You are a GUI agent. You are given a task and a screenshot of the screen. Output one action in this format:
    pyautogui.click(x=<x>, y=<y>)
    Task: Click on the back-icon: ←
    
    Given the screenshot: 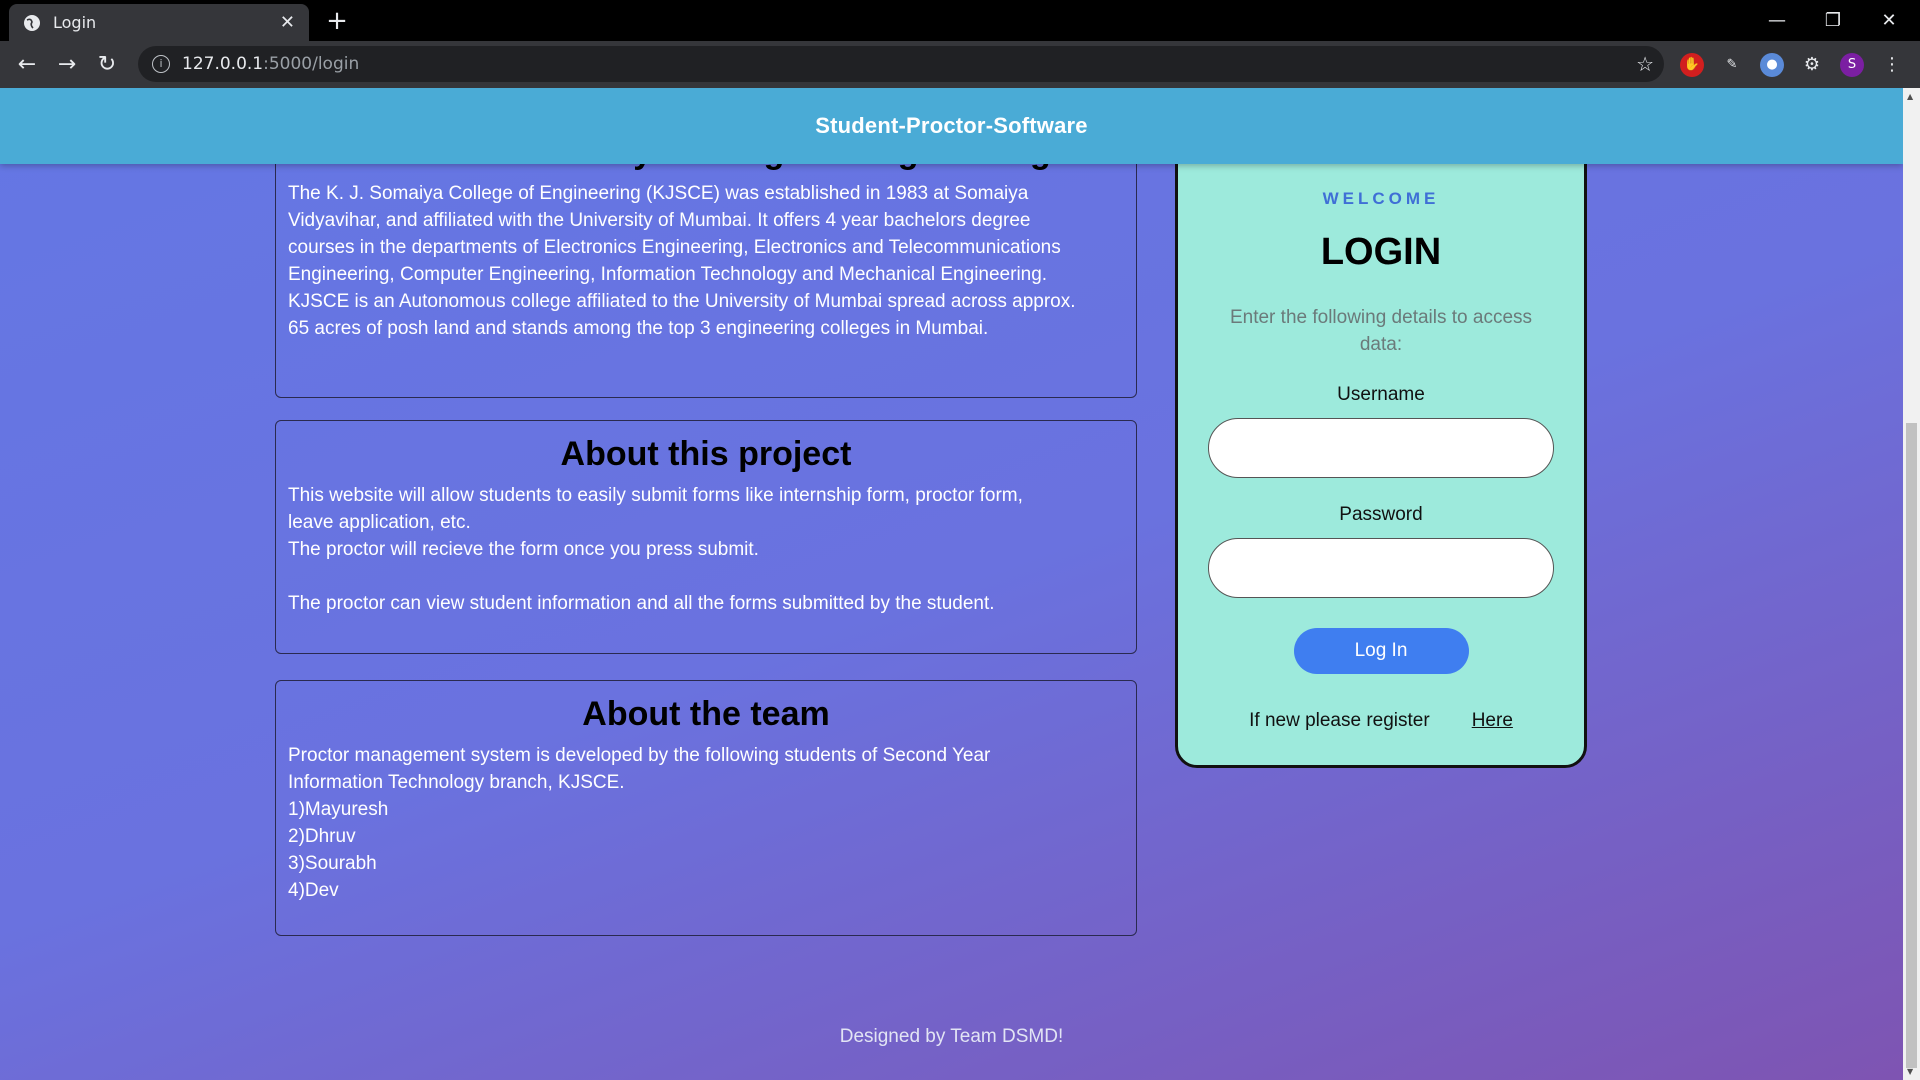 What is the action you would take?
    pyautogui.click(x=27, y=65)
    